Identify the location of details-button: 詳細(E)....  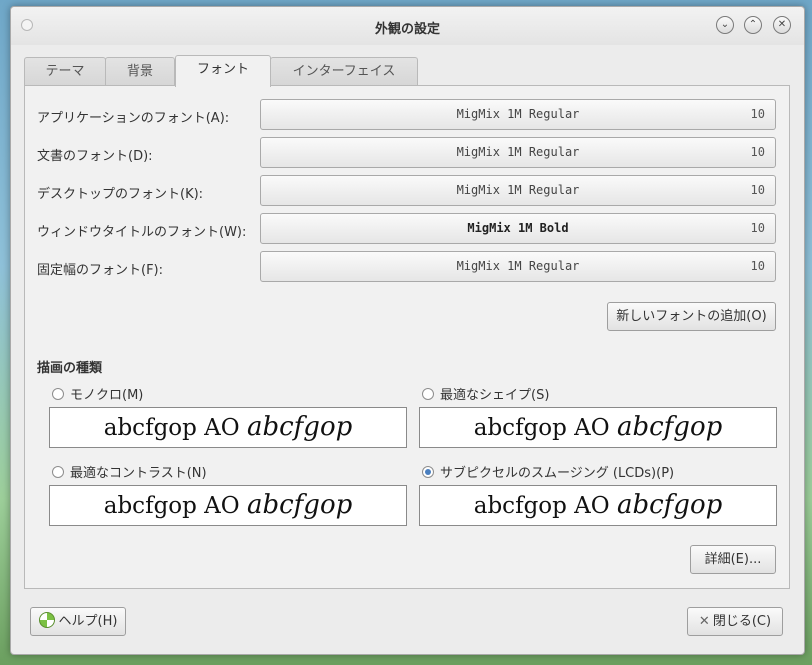
(733, 559).